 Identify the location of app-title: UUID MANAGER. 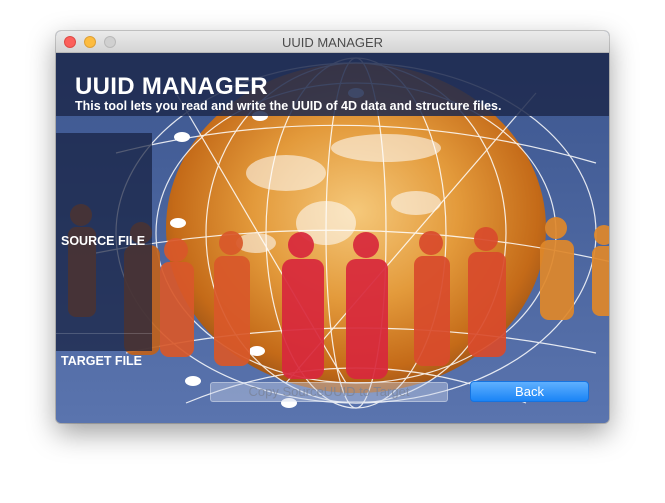
(171, 86).